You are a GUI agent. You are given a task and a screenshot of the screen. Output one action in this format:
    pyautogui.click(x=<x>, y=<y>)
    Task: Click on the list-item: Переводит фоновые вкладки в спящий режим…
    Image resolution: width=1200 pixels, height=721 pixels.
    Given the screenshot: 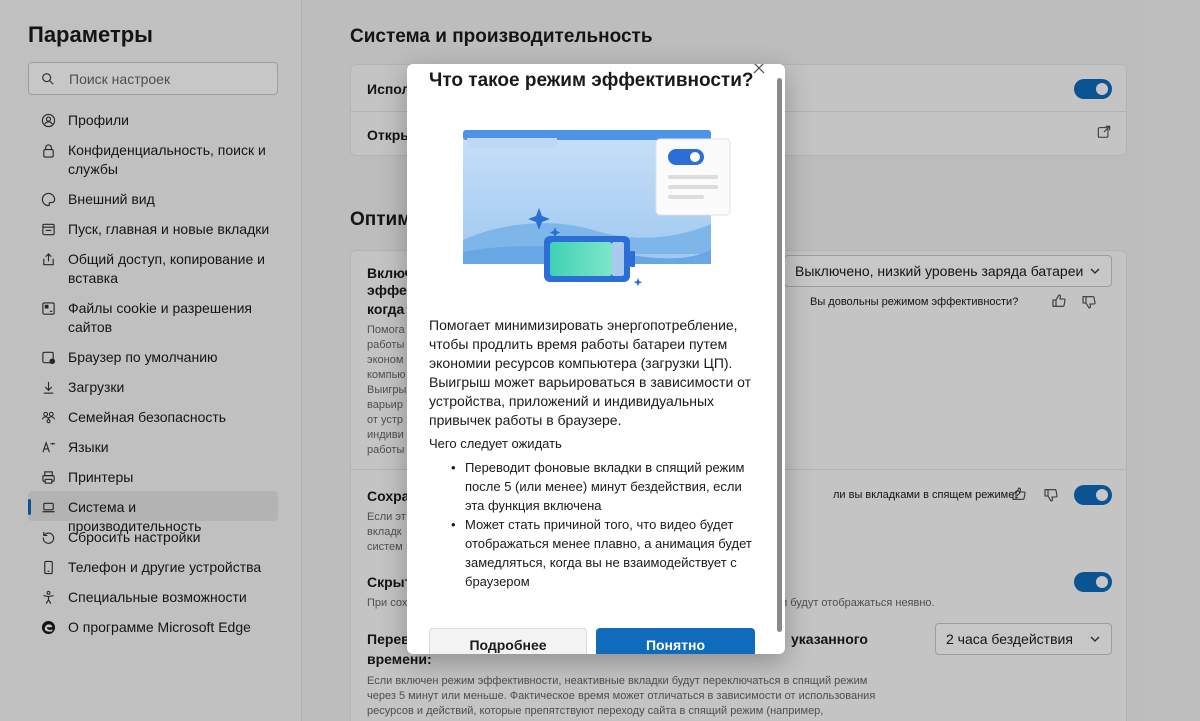 What is the action you would take?
    pyautogui.click(x=603, y=486)
    